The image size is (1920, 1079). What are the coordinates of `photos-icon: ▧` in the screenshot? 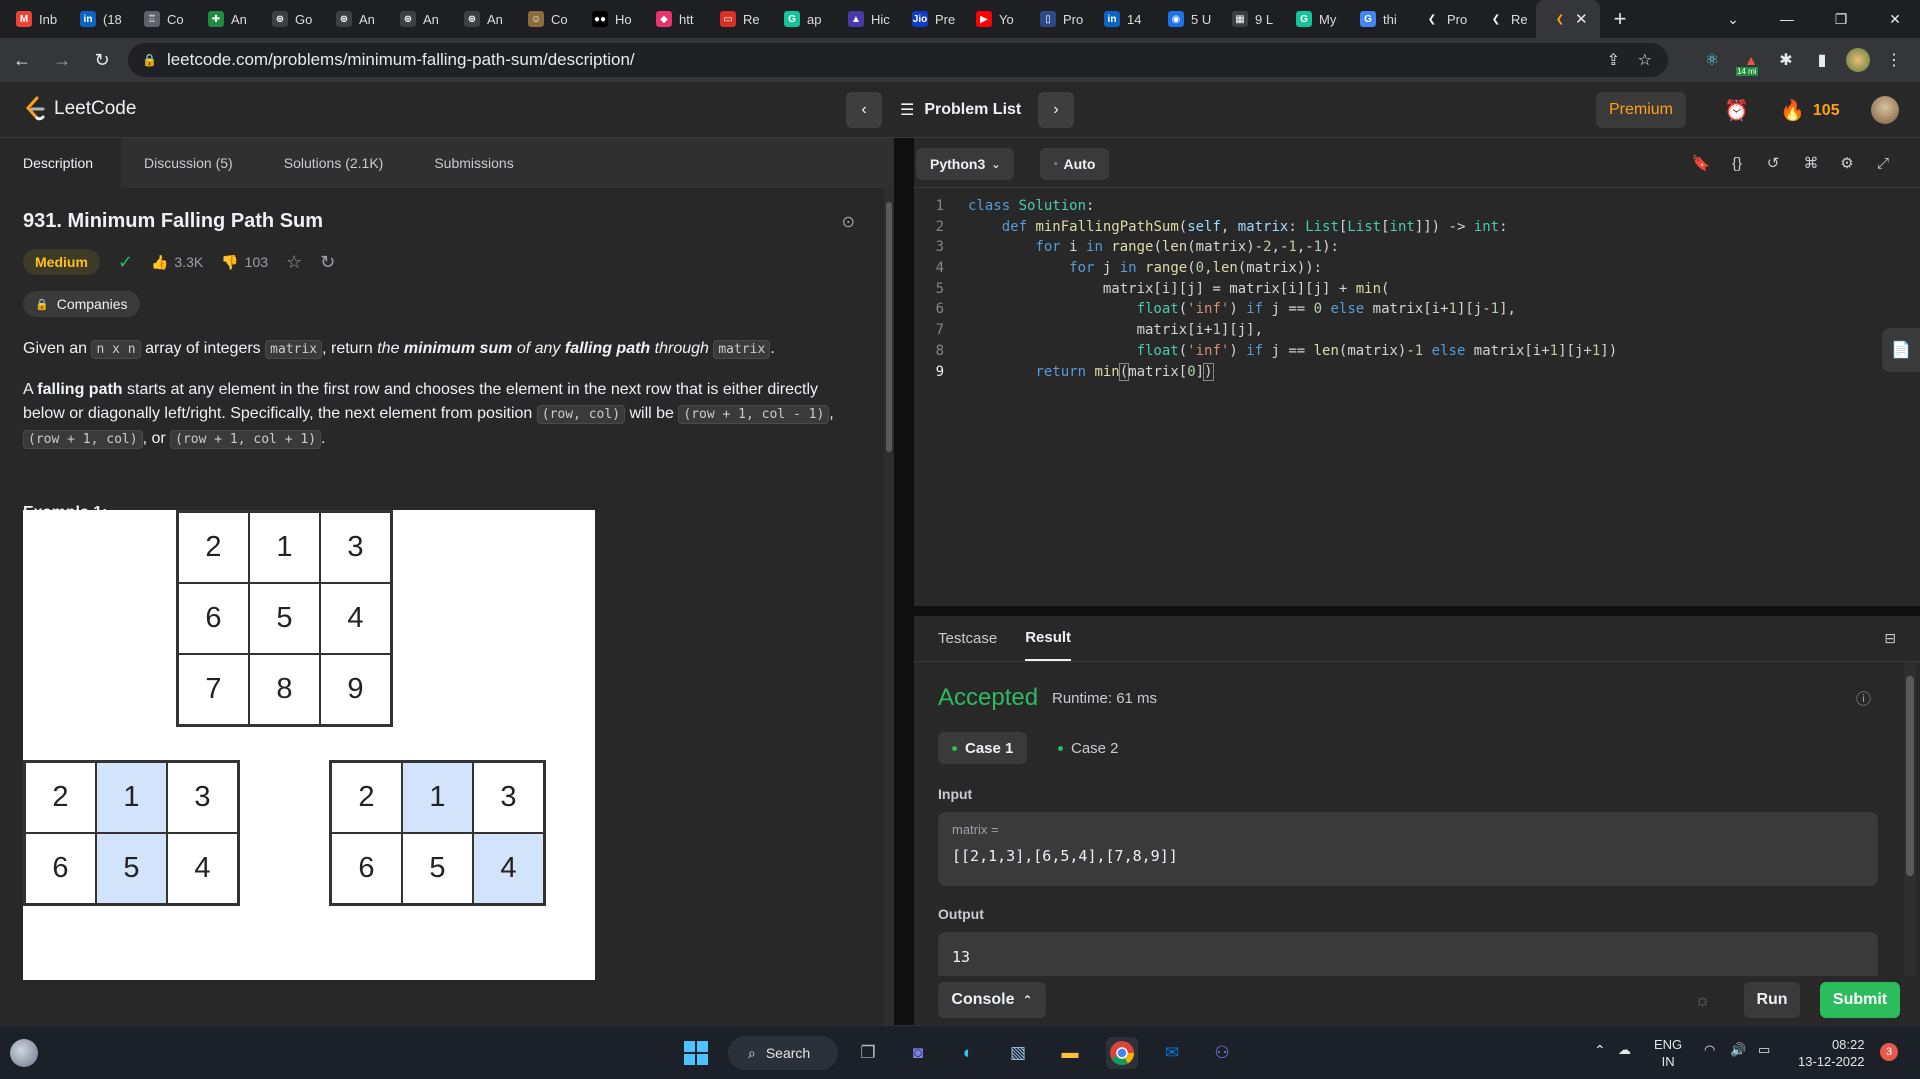 It's located at (1018, 1053).